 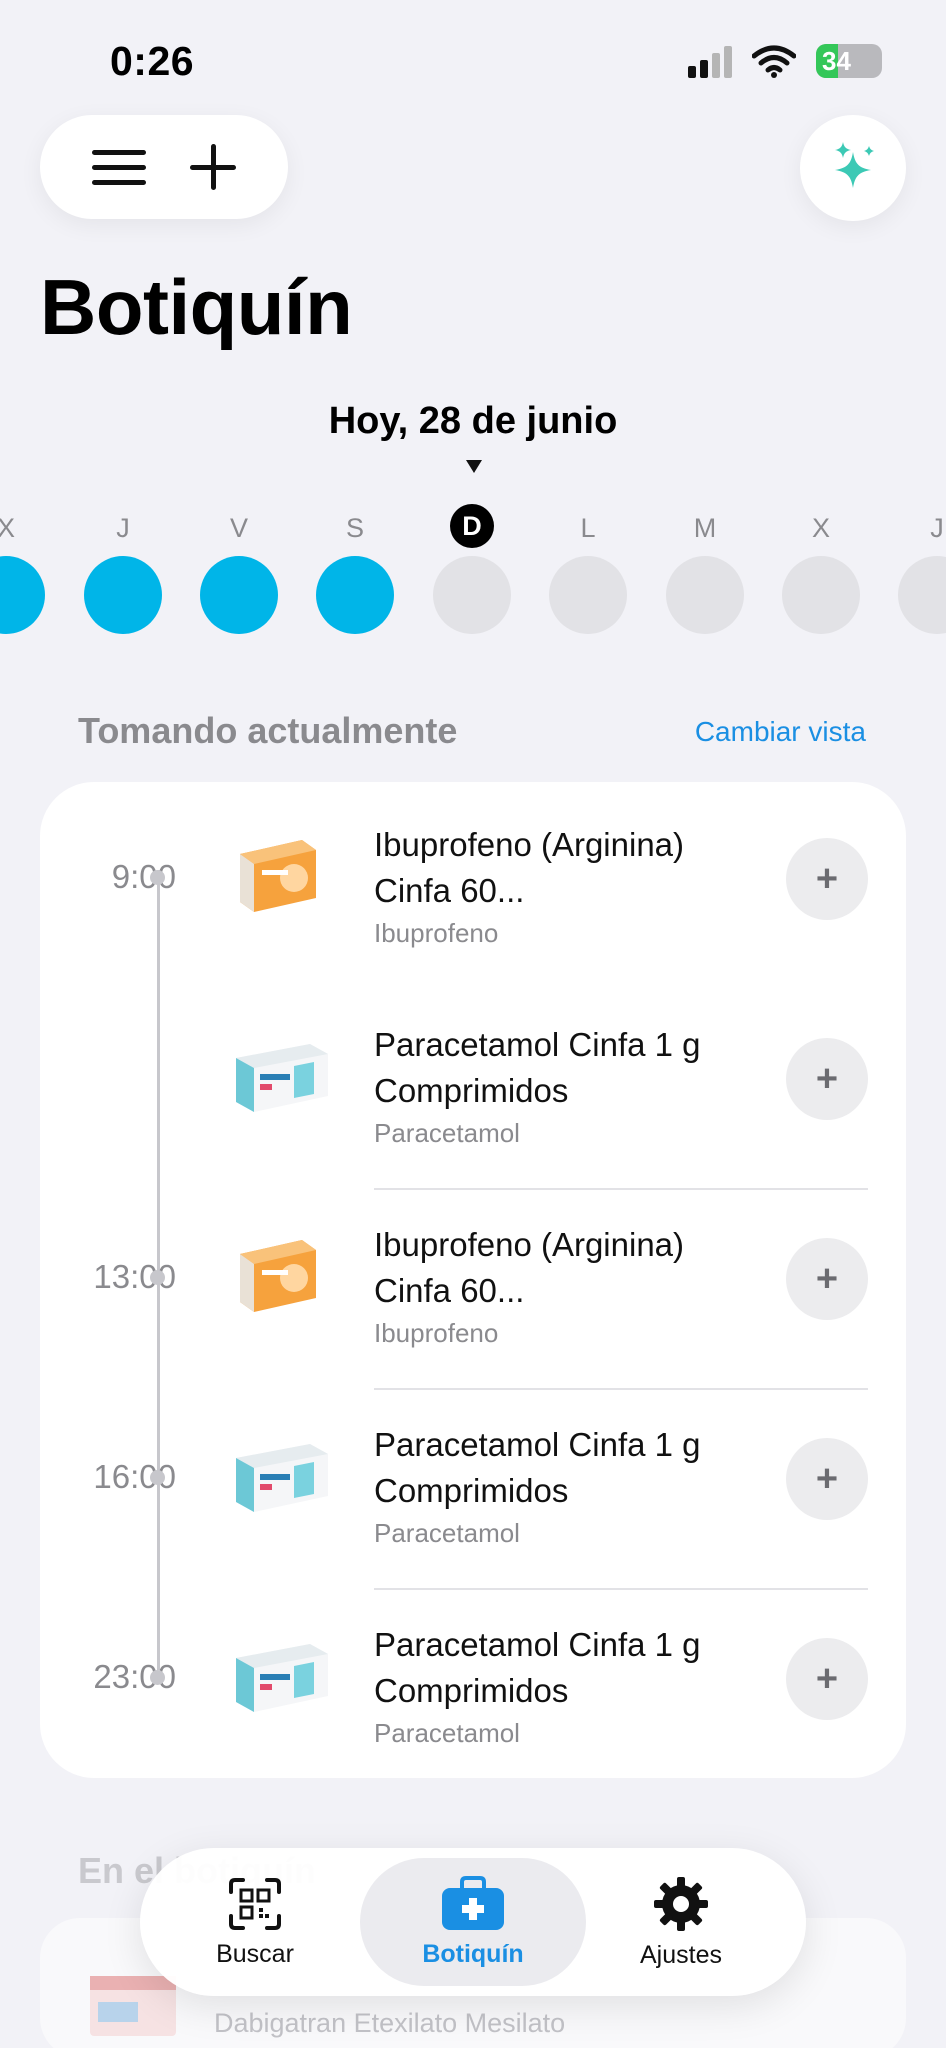 I want to click on bottom-tab-bar: Buscar Botiquín Ajustes, so click(x=473, y=1922).